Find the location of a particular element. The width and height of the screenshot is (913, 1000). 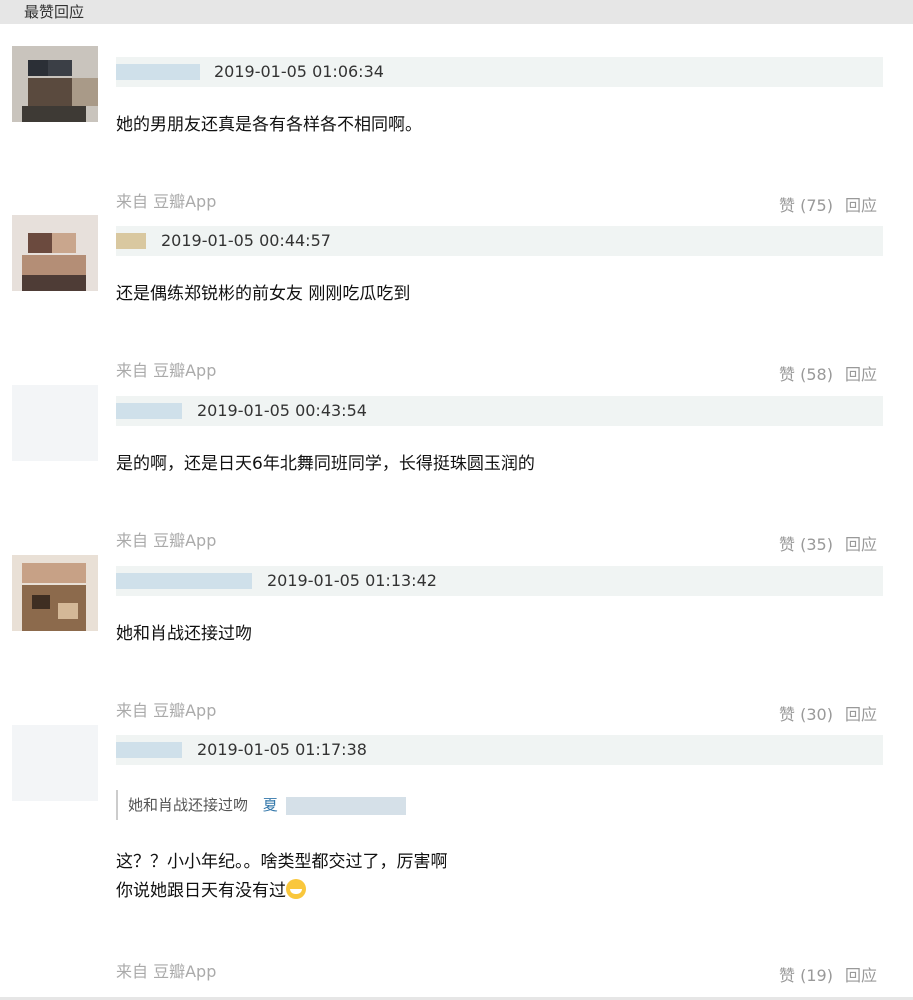

like-button: 赞 (58) is located at coordinates (806, 374).